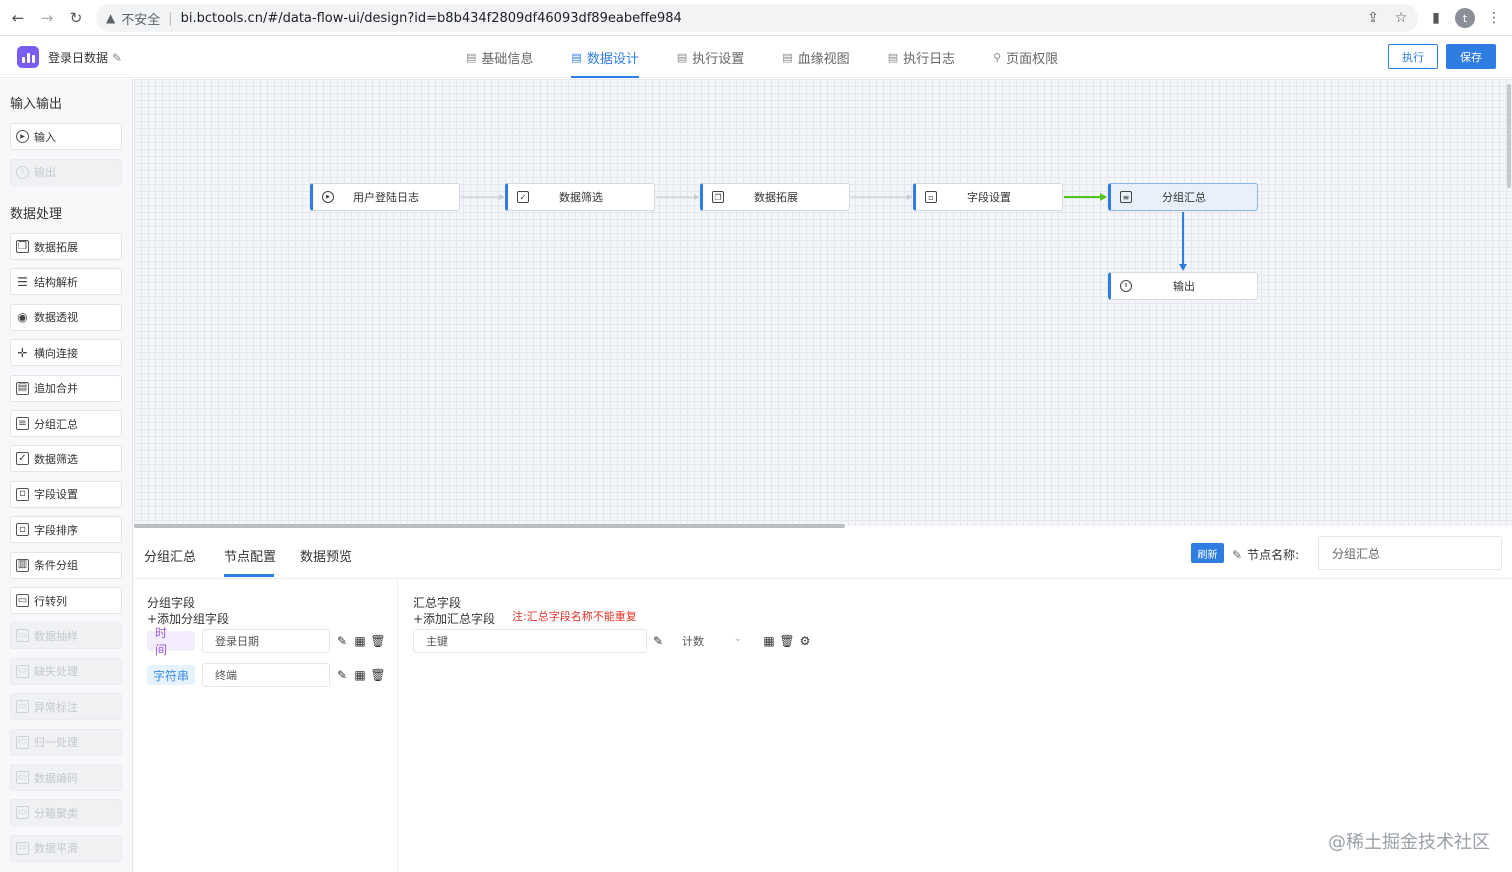 The height and width of the screenshot is (872, 1512). What do you see at coordinates (66, 742) in the screenshot?
I see `sidebar-item: ▭ 归一处理` at bounding box center [66, 742].